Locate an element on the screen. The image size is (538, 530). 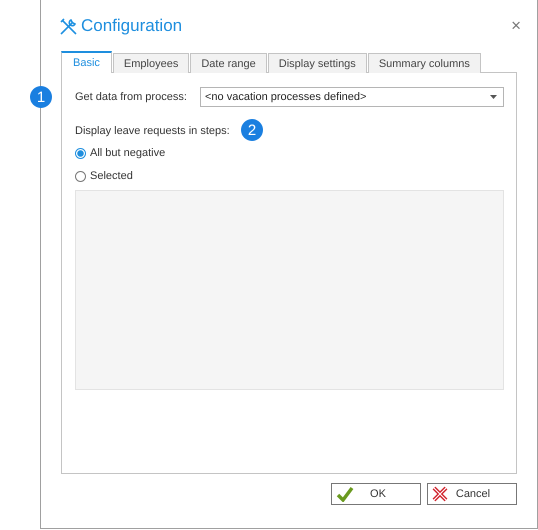
tools-icon is located at coordinates (68, 26).